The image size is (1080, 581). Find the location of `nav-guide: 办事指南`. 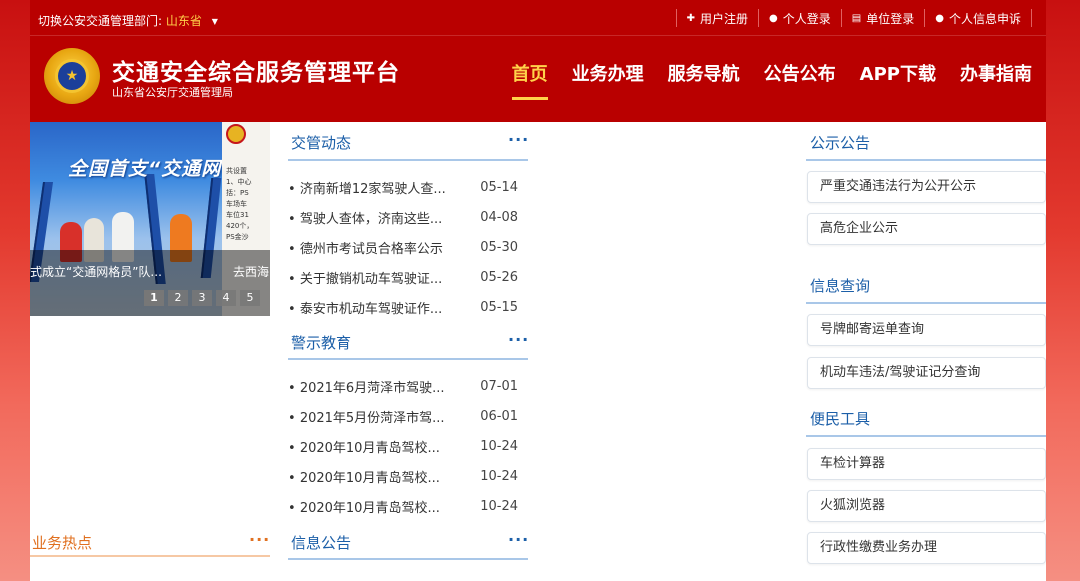

nav-guide: 办事指南 is located at coordinates (996, 73).